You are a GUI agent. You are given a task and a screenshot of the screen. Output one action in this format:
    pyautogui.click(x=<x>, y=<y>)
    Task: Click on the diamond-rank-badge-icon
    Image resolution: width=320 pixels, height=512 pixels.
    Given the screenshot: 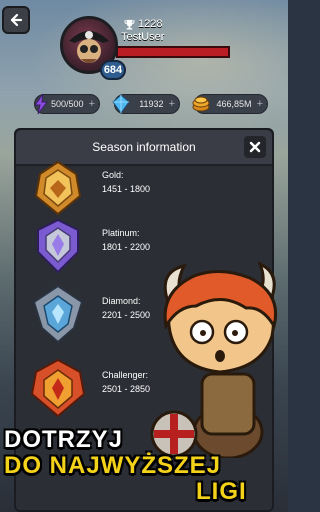 What is the action you would take?
    pyautogui.click(x=58, y=314)
    